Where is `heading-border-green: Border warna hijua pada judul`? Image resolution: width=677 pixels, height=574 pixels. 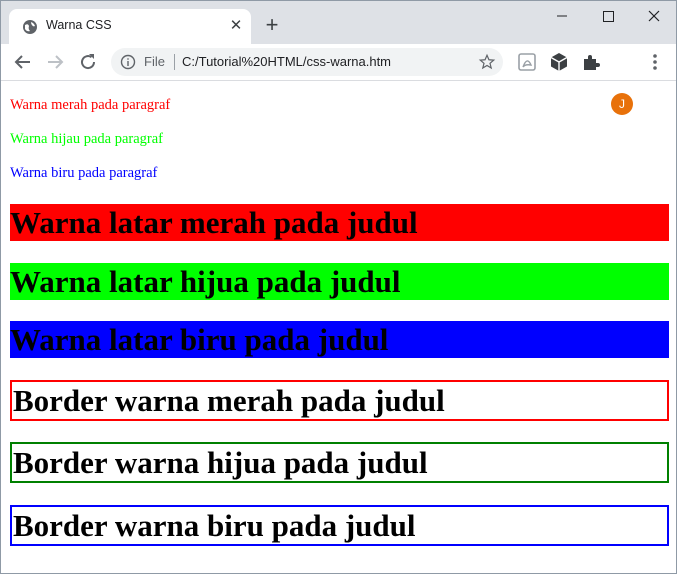
heading-border-green: Border warna hijua pada judul is located at coordinates (339, 462).